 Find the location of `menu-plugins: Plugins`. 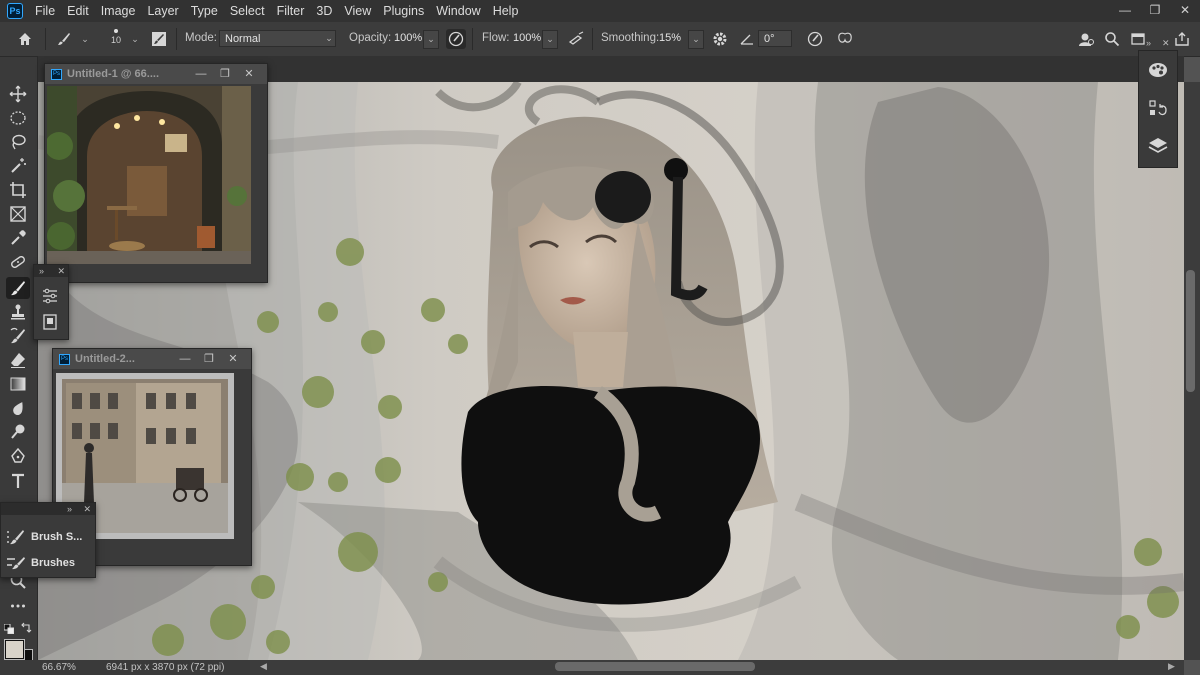

menu-plugins: Plugins is located at coordinates (403, 11).